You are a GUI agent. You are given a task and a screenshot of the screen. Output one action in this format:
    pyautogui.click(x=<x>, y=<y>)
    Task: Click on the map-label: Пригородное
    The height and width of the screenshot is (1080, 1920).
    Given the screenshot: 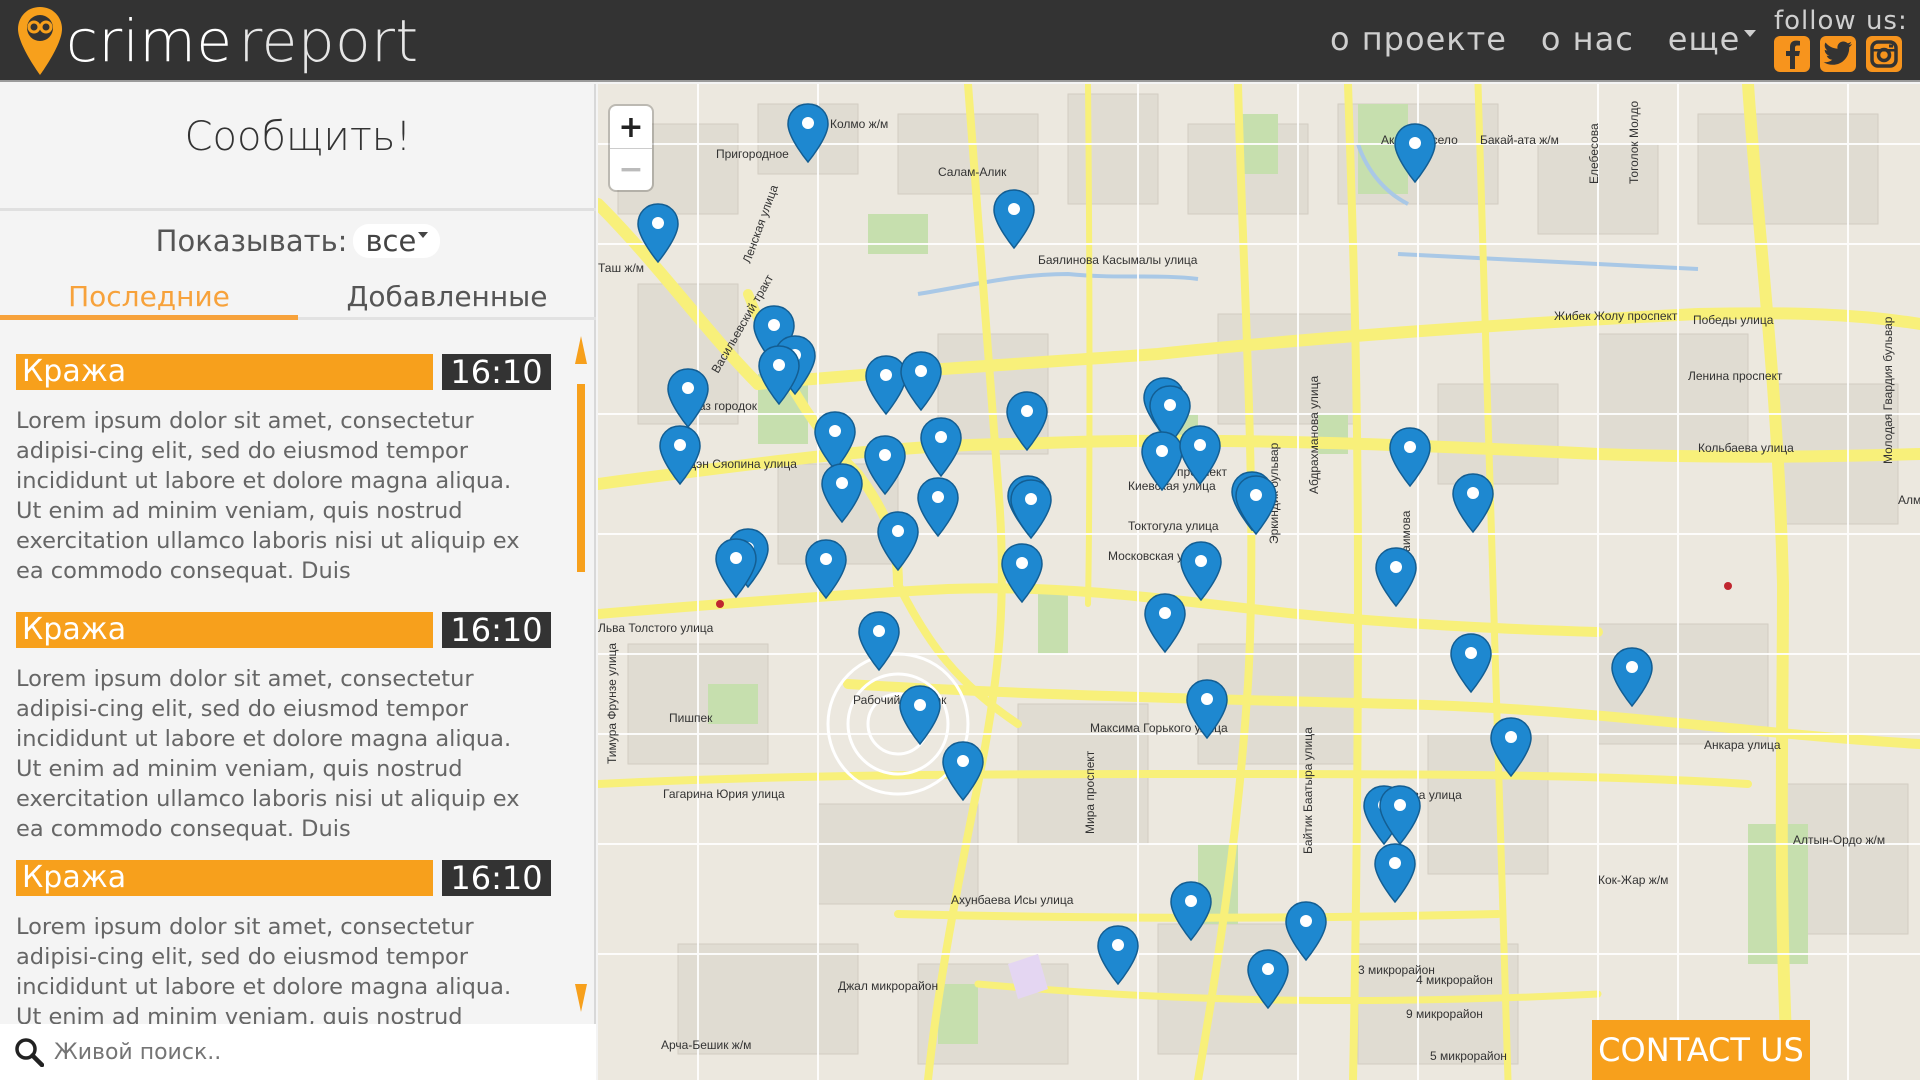 What is the action you would take?
    pyautogui.click(x=752, y=154)
    